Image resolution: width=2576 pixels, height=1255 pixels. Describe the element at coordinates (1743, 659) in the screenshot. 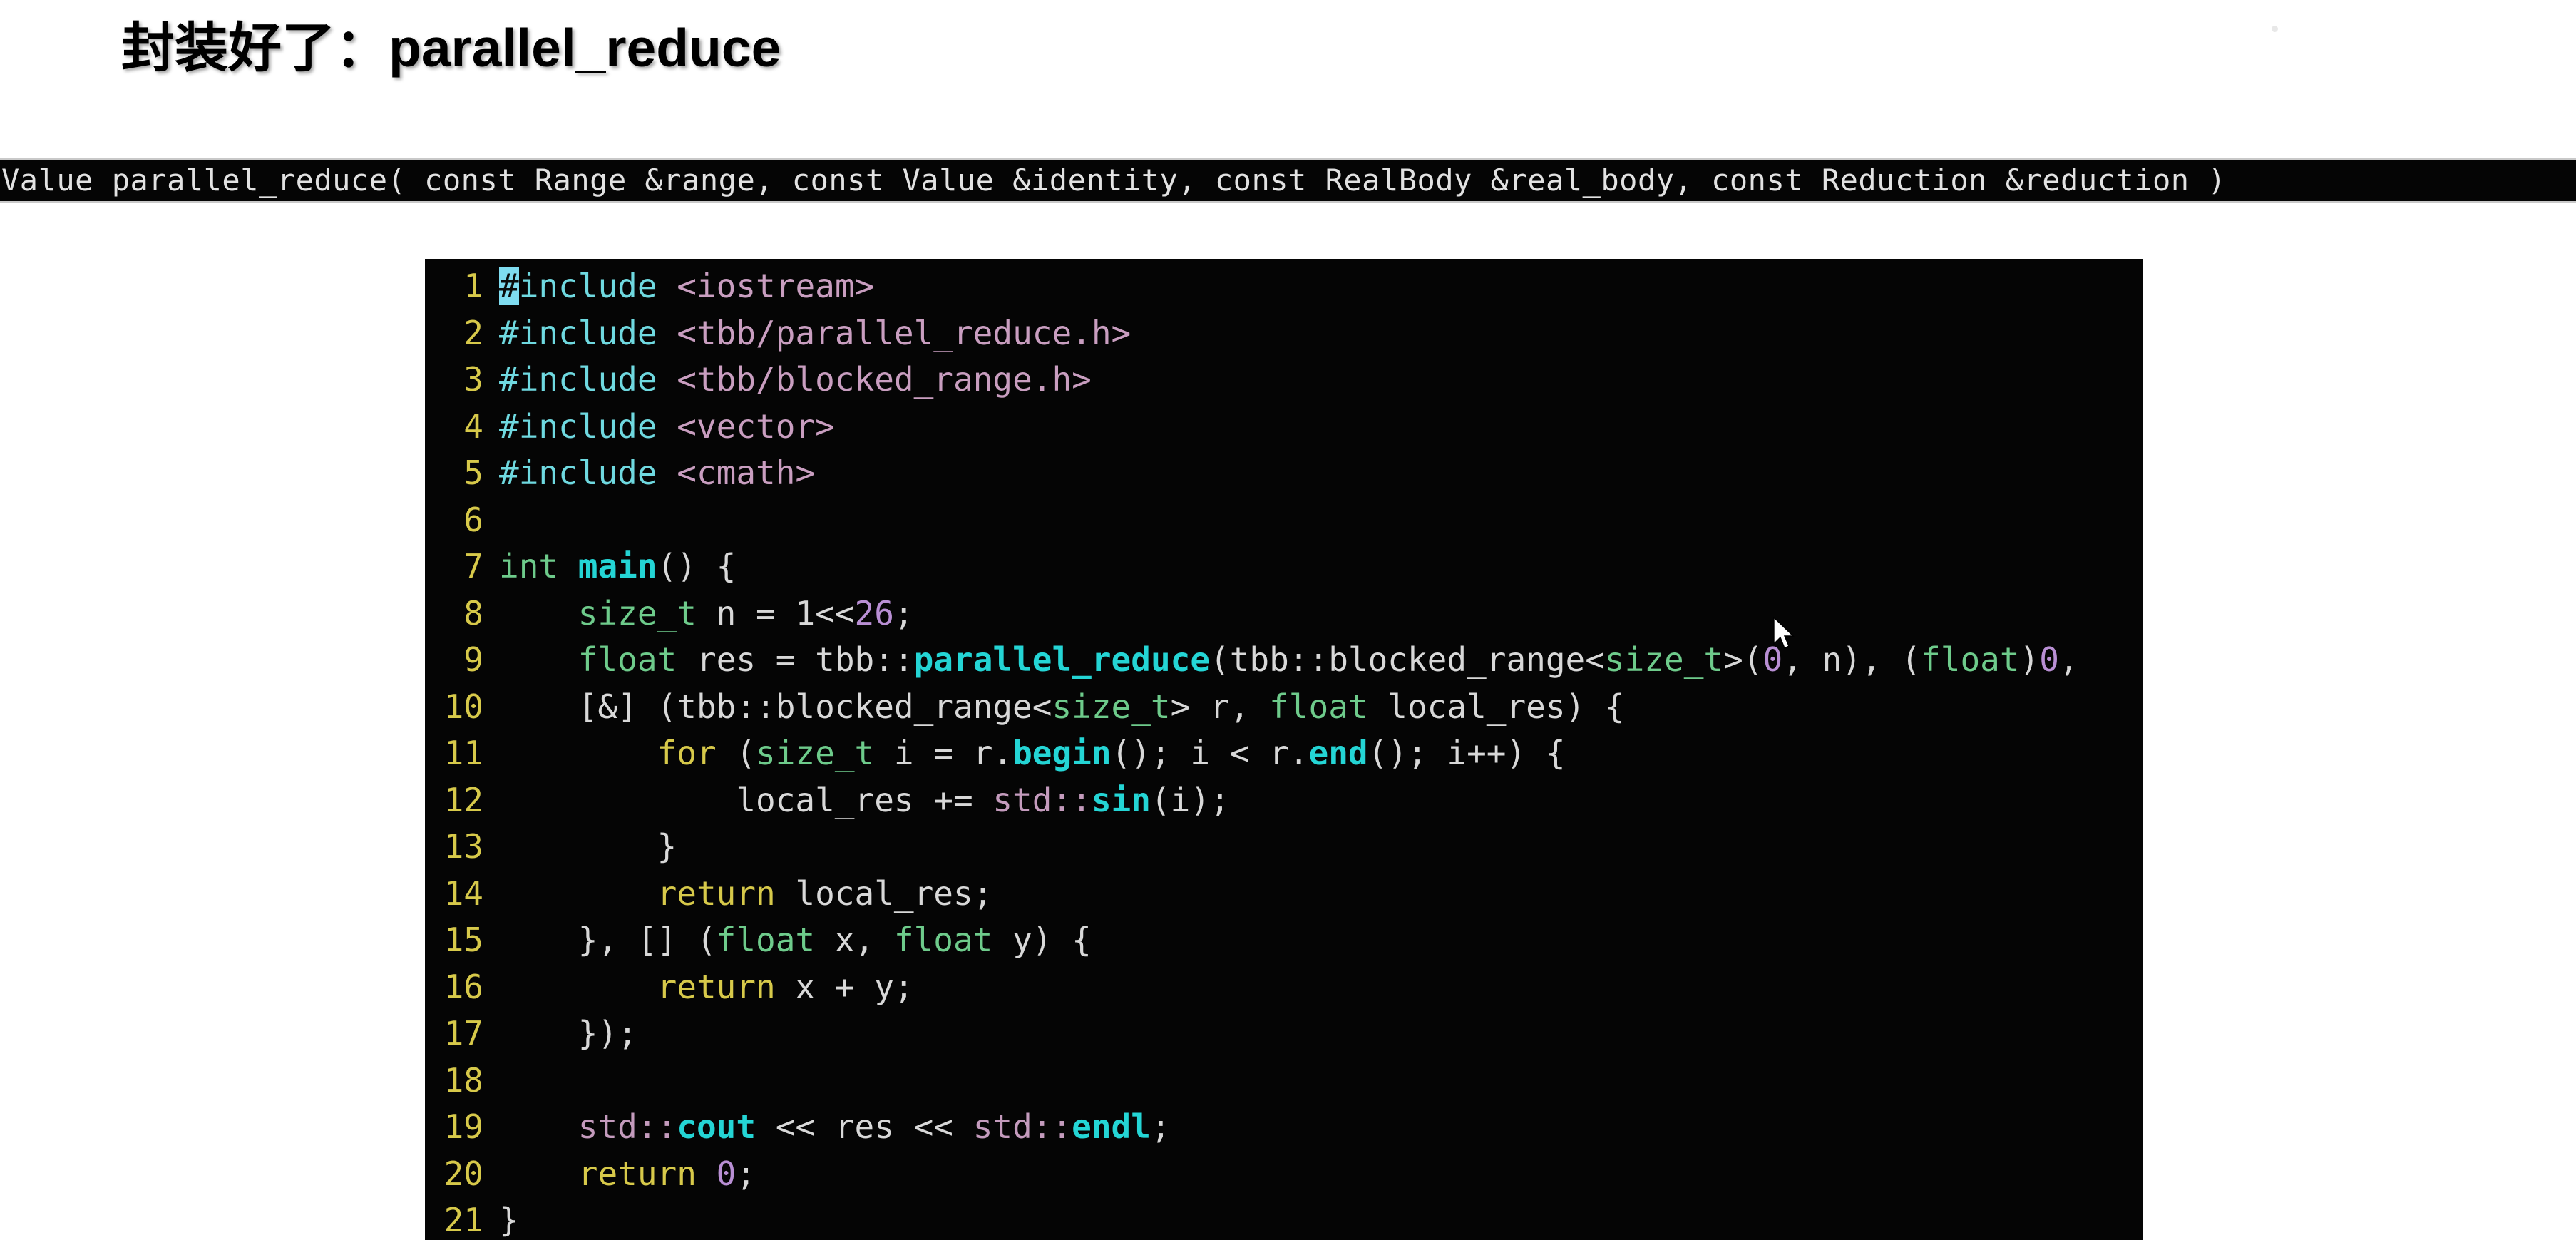

I see `code-token: >(` at that location.